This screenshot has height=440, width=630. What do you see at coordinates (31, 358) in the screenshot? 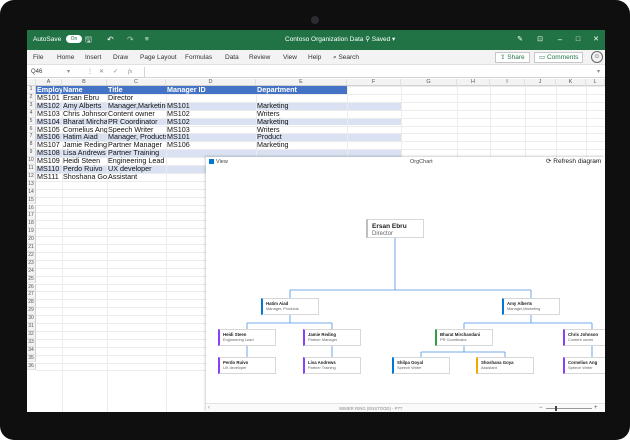
I see `row-header: 35` at bounding box center [31, 358].